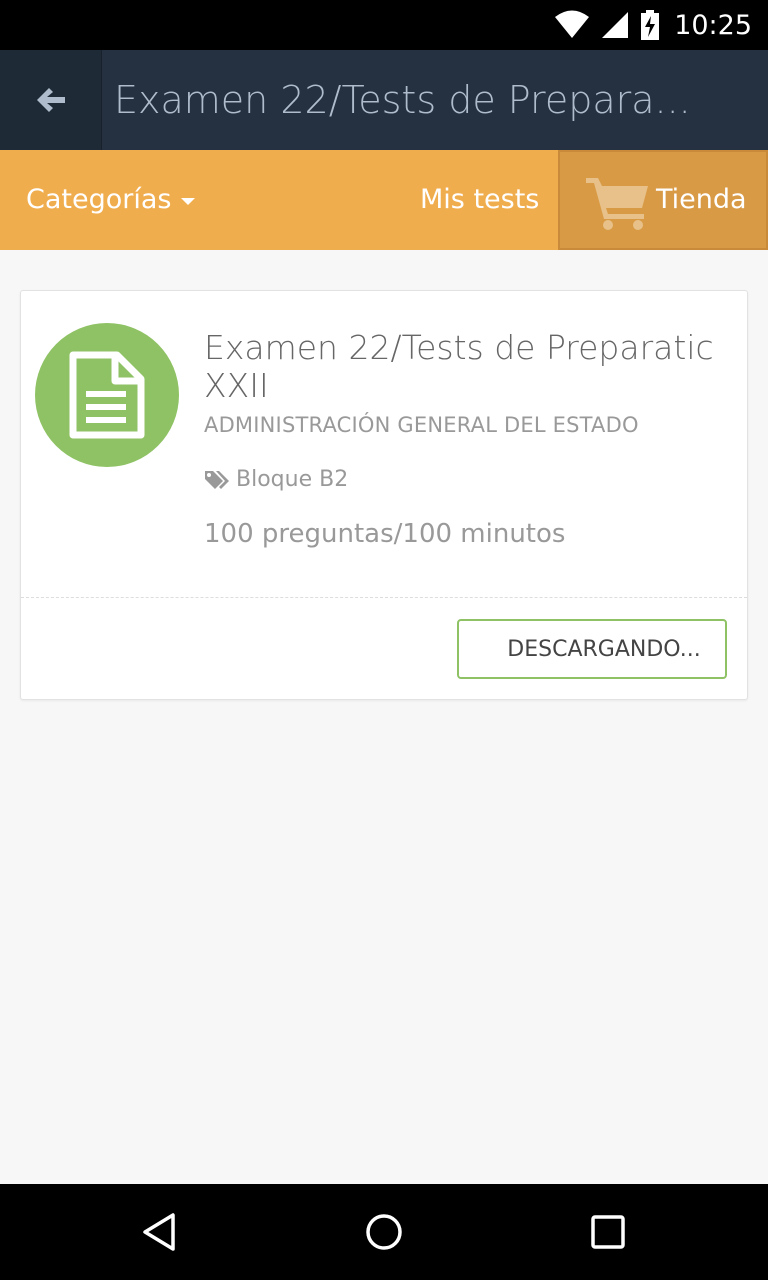 The height and width of the screenshot is (1280, 768). I want to click on my-tests-link: Mis tests, so click(479, 200).